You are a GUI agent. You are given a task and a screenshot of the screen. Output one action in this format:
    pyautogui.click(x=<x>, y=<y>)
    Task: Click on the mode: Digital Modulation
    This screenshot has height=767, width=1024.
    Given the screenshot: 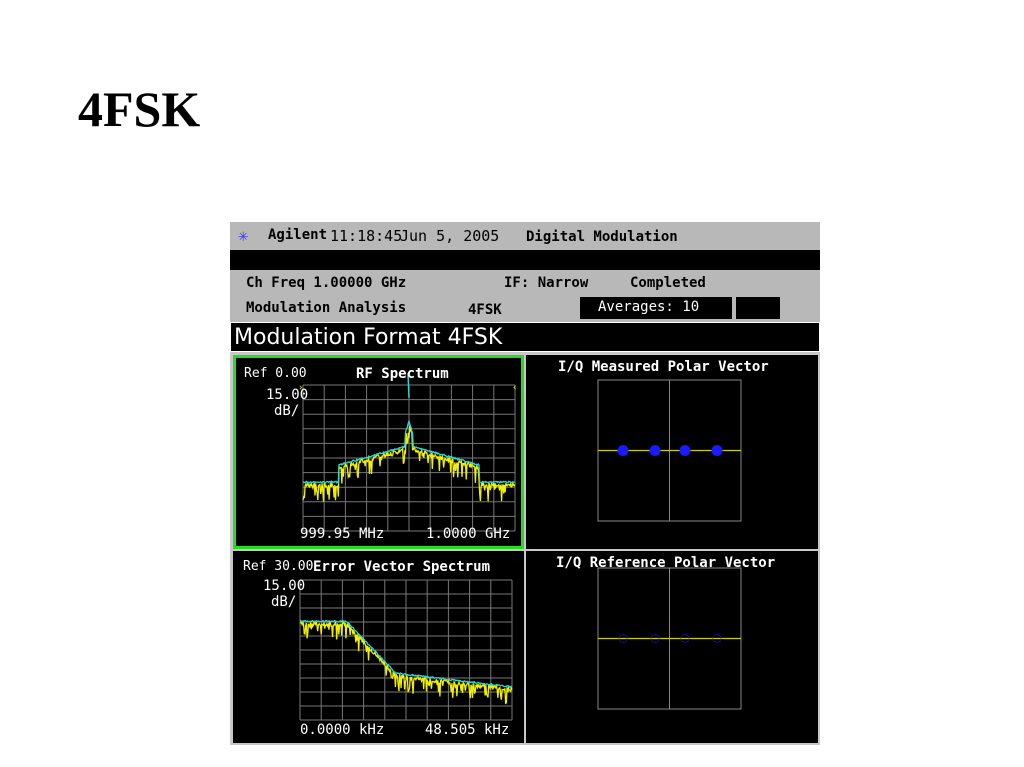 What is the action you would take?
    pyautogui.click(x=602, y=237)
    